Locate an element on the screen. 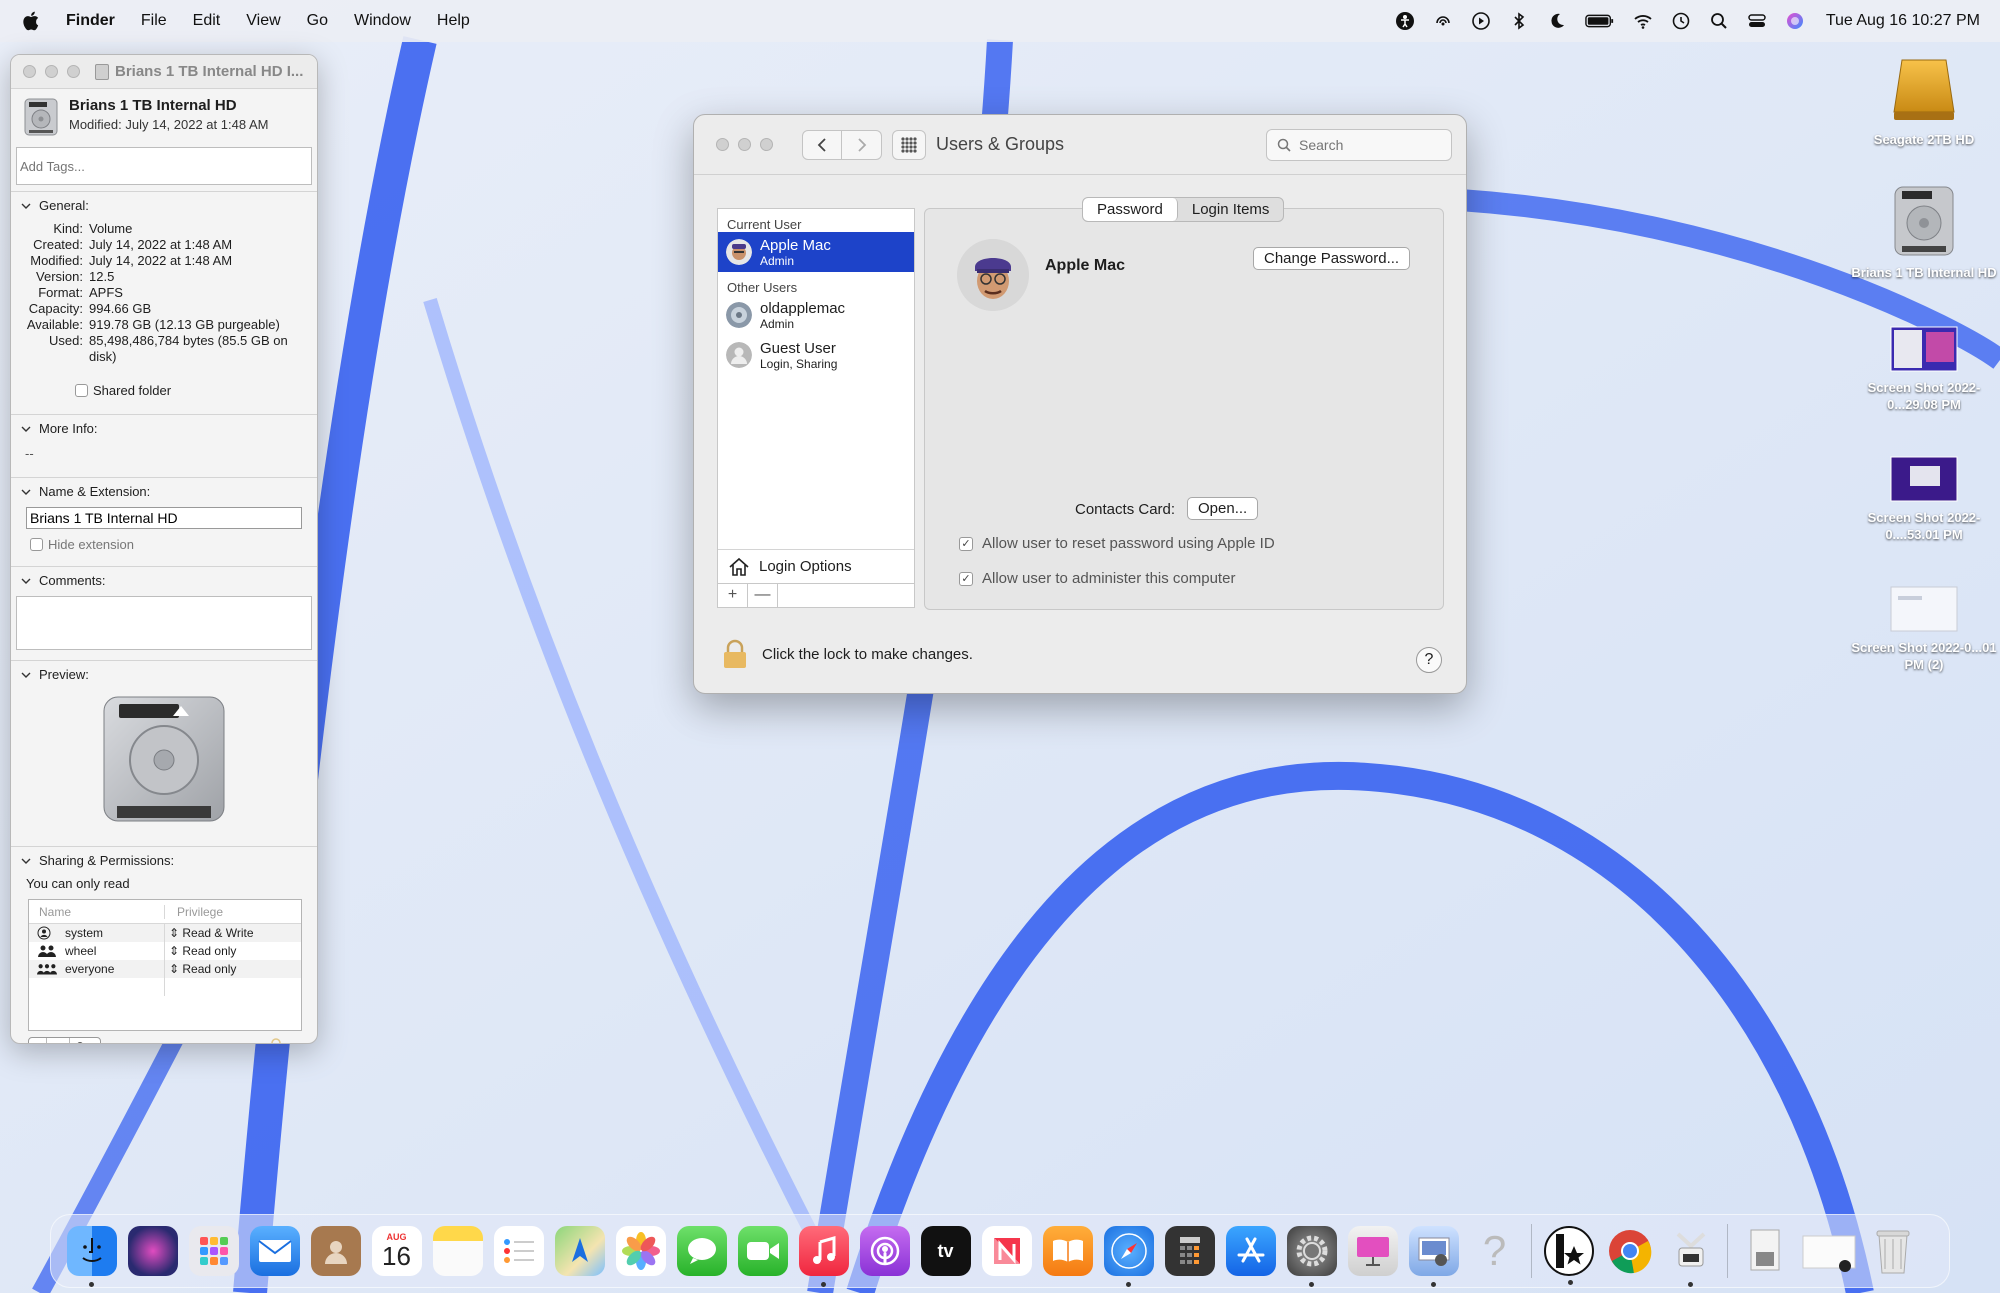 The image size is (2000, 1293). table-row: system ⇕ Read & Write is located at coordinates (165, 933).